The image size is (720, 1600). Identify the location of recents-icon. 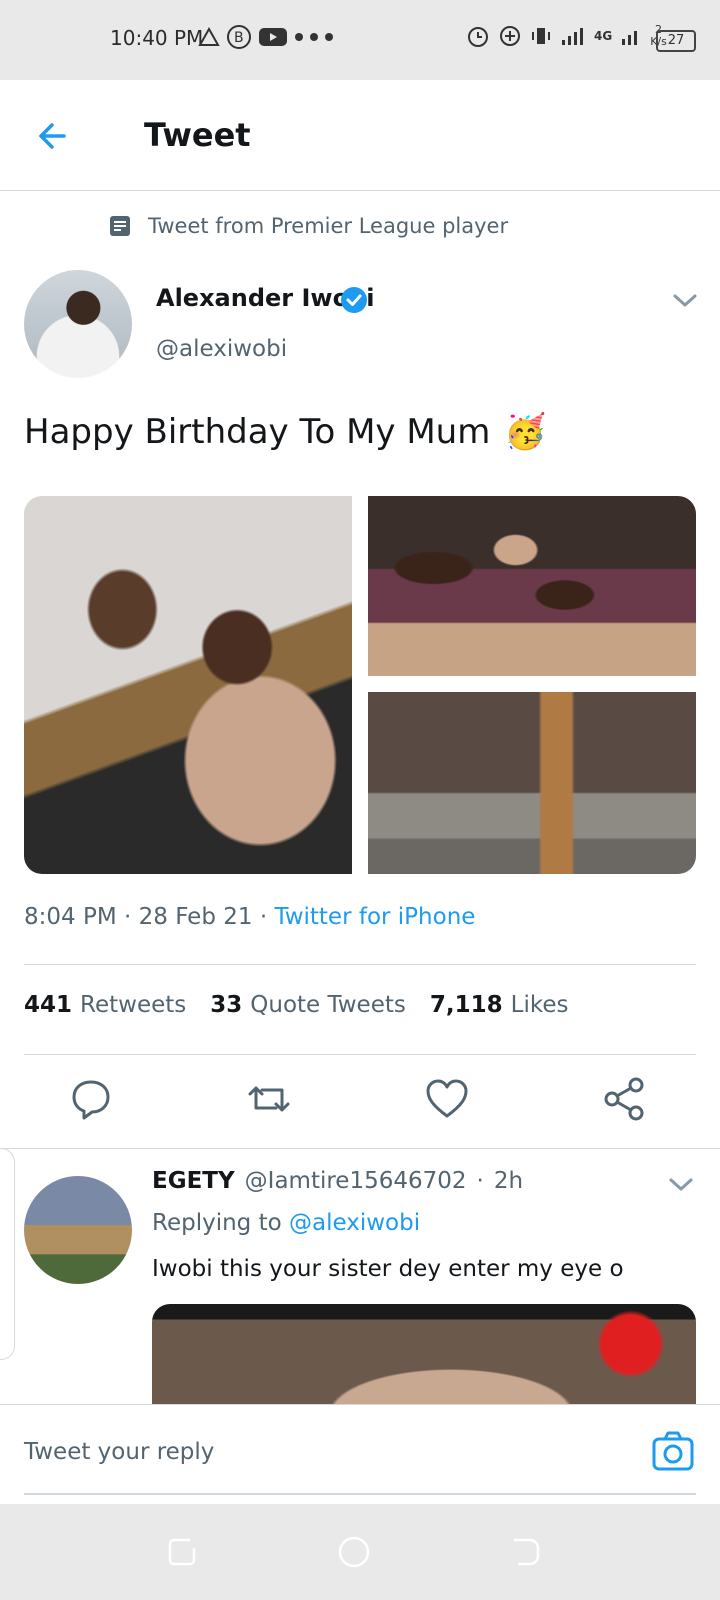
(182, 1552).